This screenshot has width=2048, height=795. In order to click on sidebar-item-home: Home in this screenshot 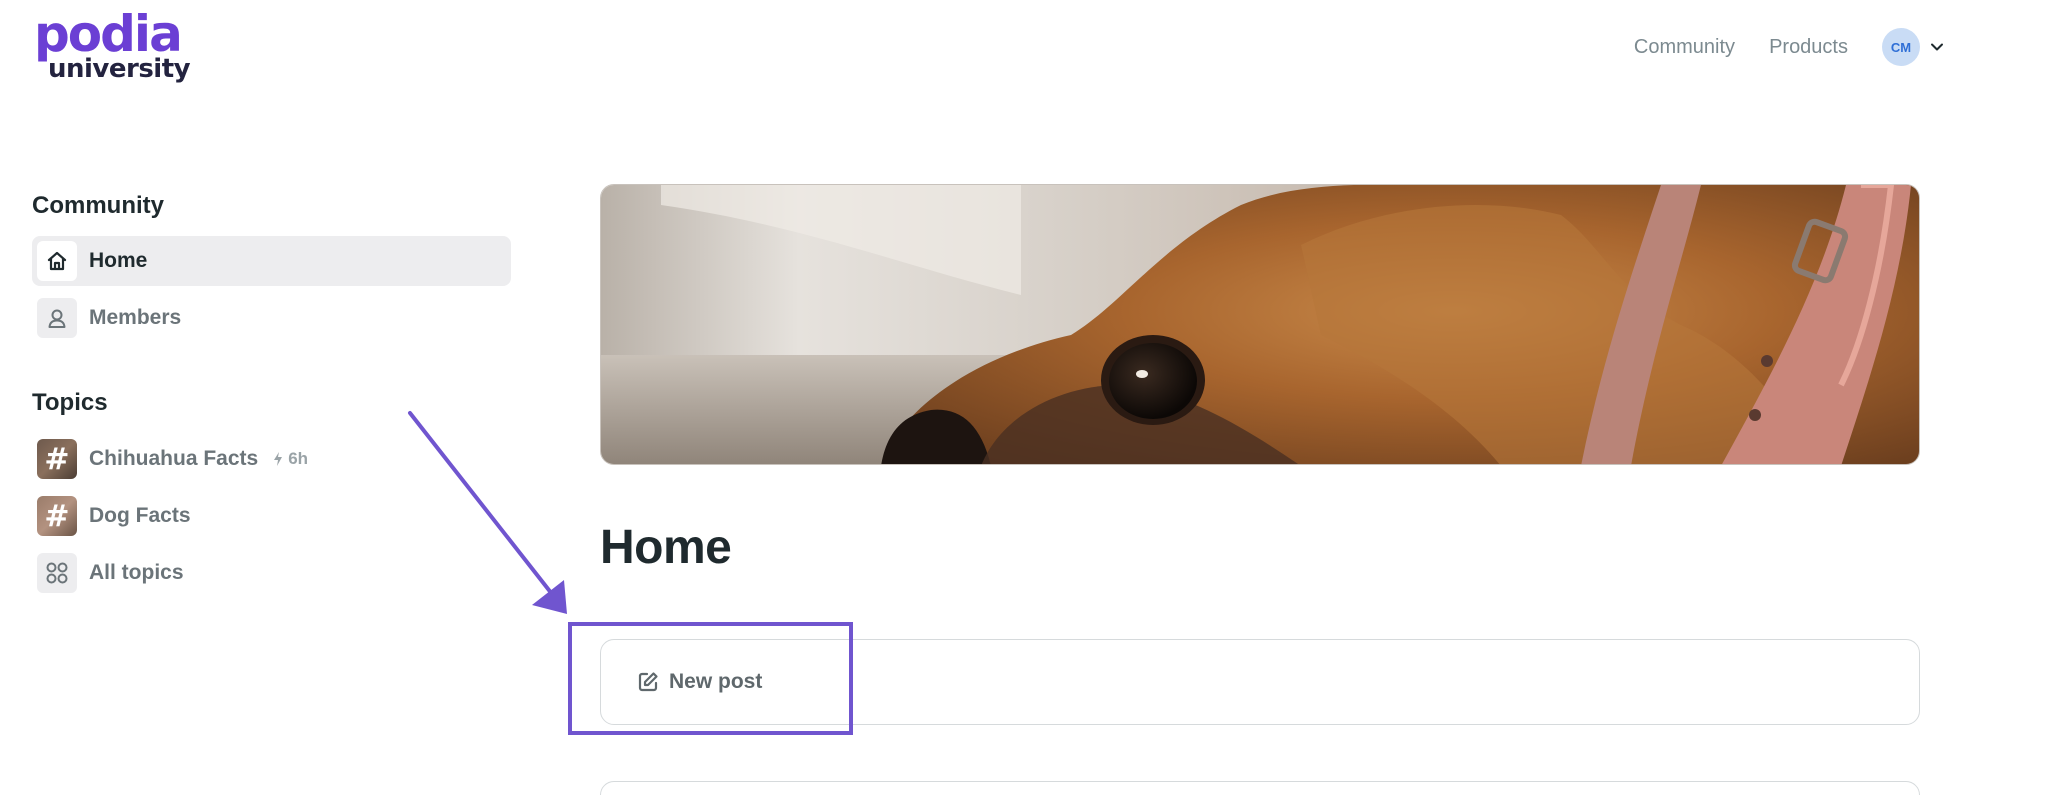, I will do `click(271, 261)`.